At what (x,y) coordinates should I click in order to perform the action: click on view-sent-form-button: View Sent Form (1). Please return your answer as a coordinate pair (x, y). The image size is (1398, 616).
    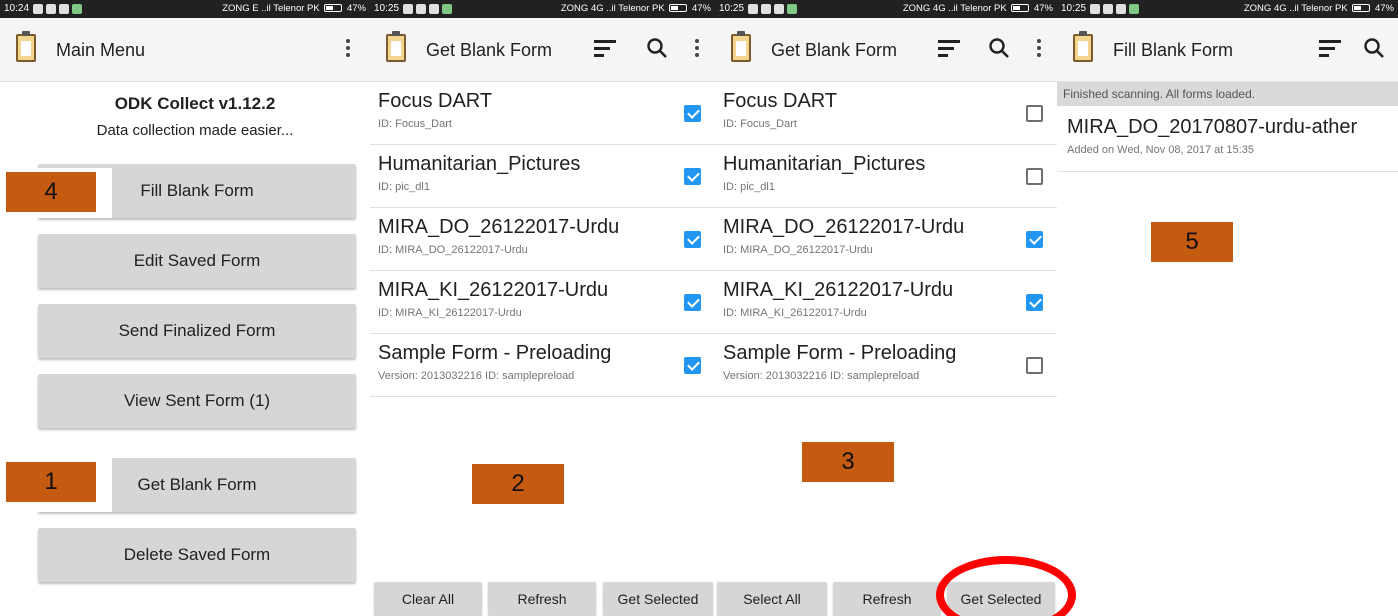
    Looking at the image, I should click on (197, 401).